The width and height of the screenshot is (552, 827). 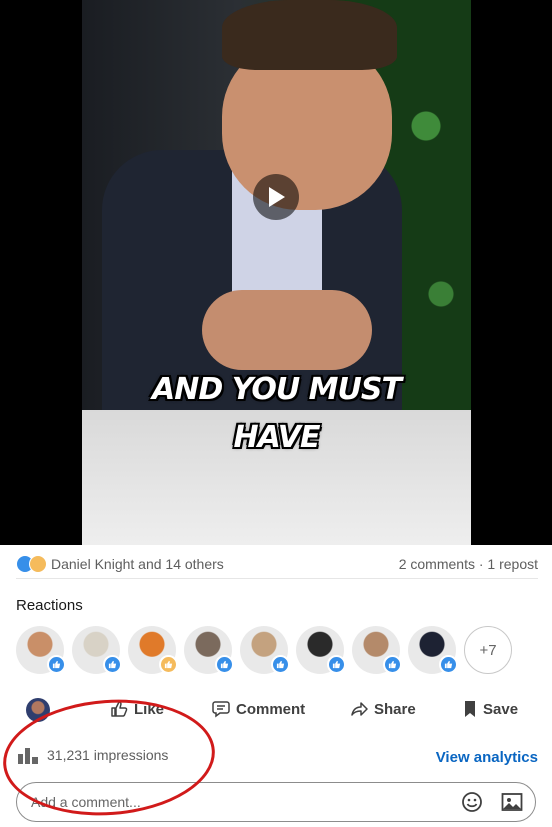 I want to click on comment-button: Comment, so click(x=258, y=709).